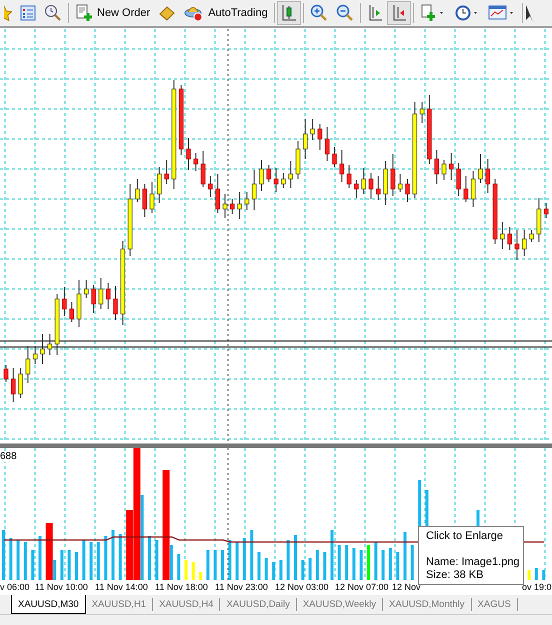 This screenshot has height=625, width=552. I want to click on toolbar-button: New Order, so click(112, 13).